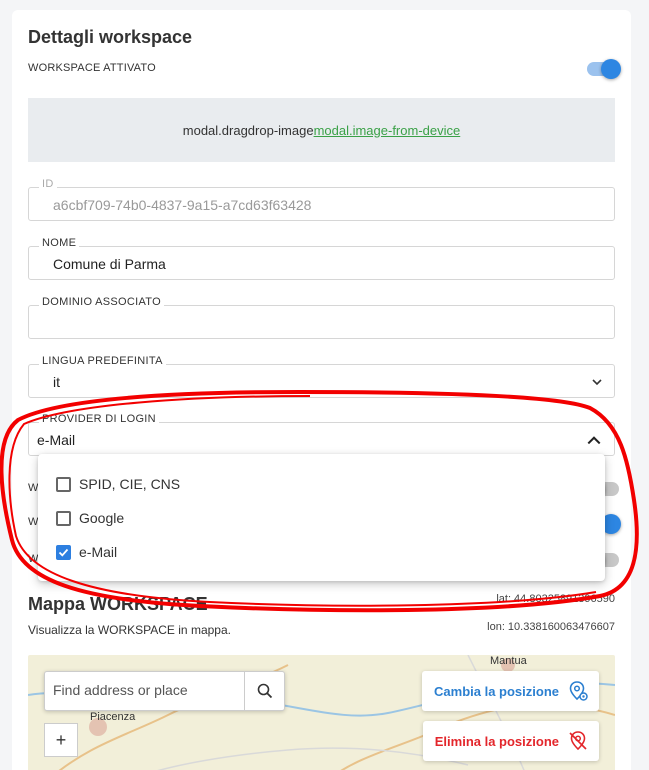 The width and height of the screenshot is (649, 770). Describe the element at coordinates (321, 199) in the screenshot. I see `id-field: ID a6cbf709-74b0-4837-9a15-a7cd63f63428` at that location.